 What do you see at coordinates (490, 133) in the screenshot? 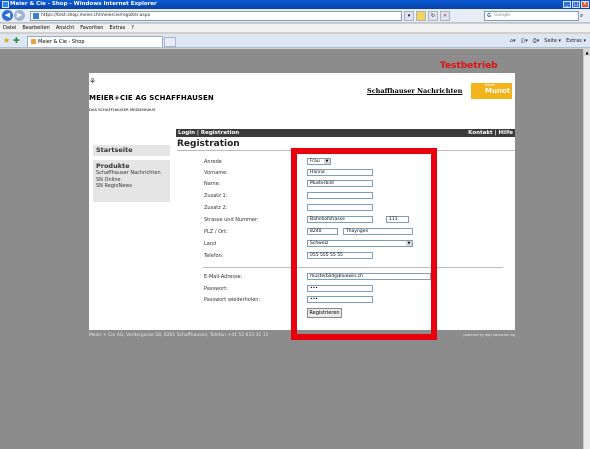
I see `nav-contact-help: Kontakt | Hilfe` at bounding box center [490, 133].